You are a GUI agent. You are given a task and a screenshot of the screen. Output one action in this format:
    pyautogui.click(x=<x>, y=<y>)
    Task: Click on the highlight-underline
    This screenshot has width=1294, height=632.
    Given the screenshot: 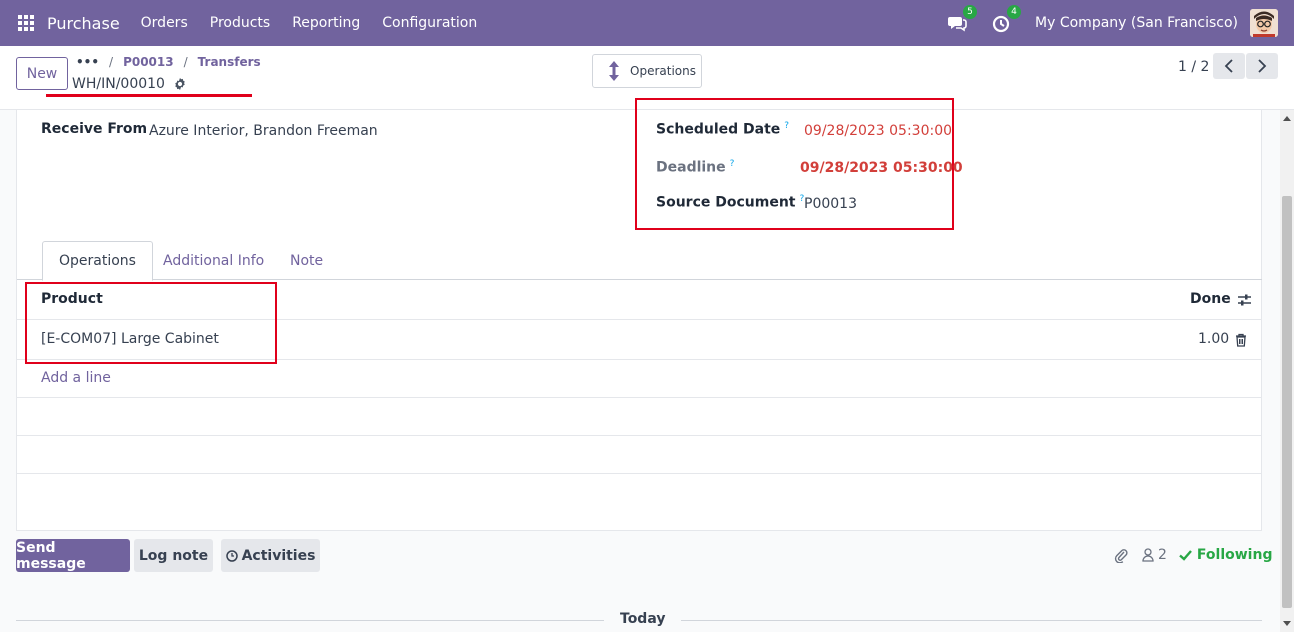 What is the action you would take?
    pyautogui.click(x=149, y=95)
    